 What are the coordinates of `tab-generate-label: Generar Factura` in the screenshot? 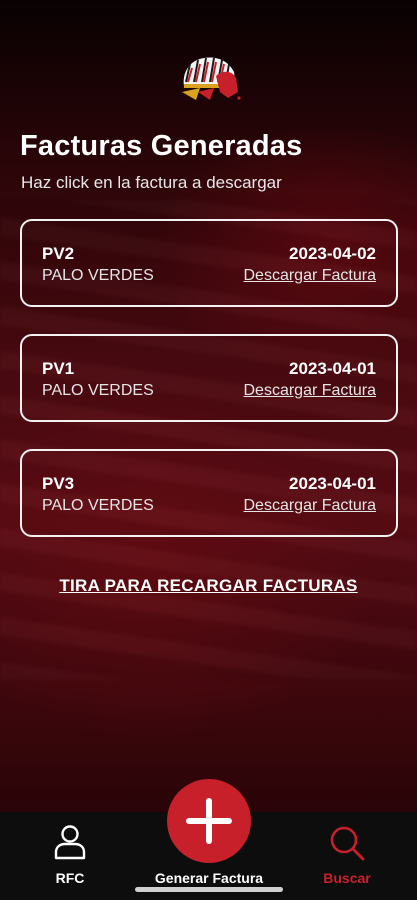 It's located at (209, 878).